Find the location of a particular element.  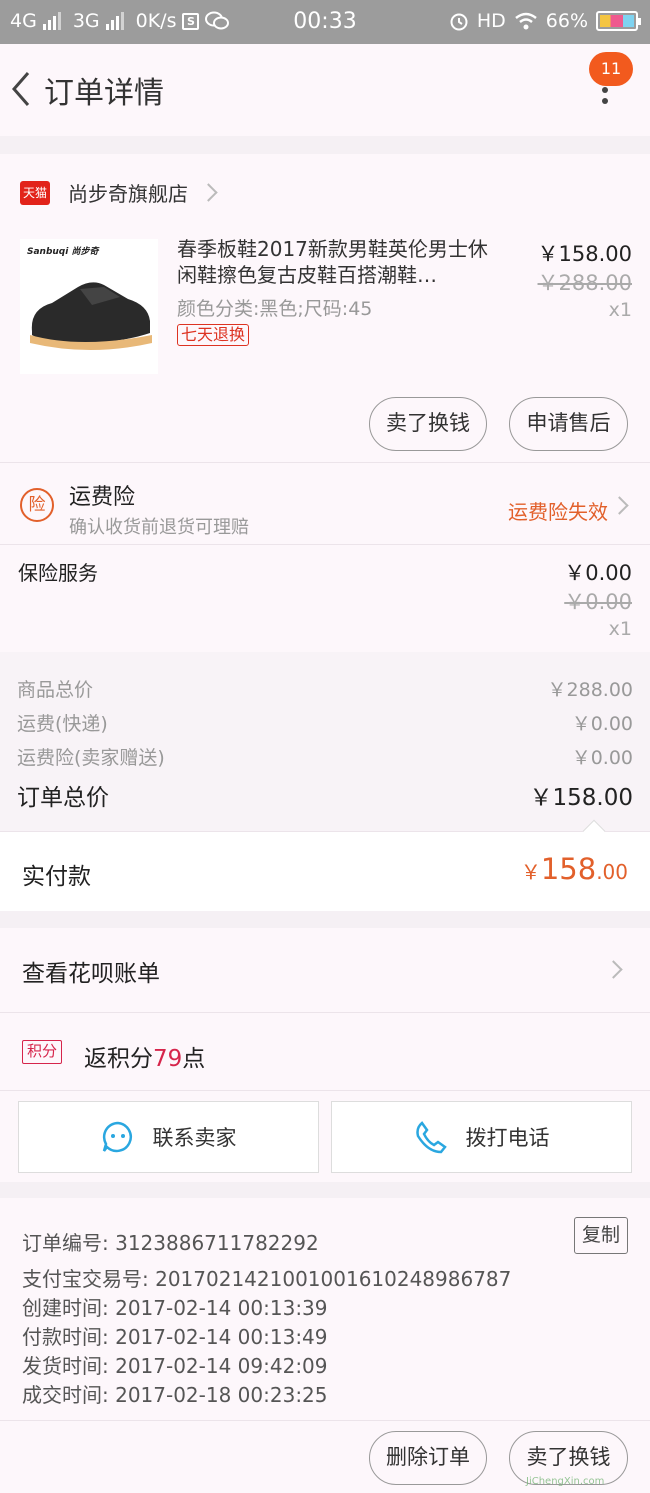

shipped-time: 发货时间: 2017-02-14 09:42:09 is located at coordinates (175, 1366).